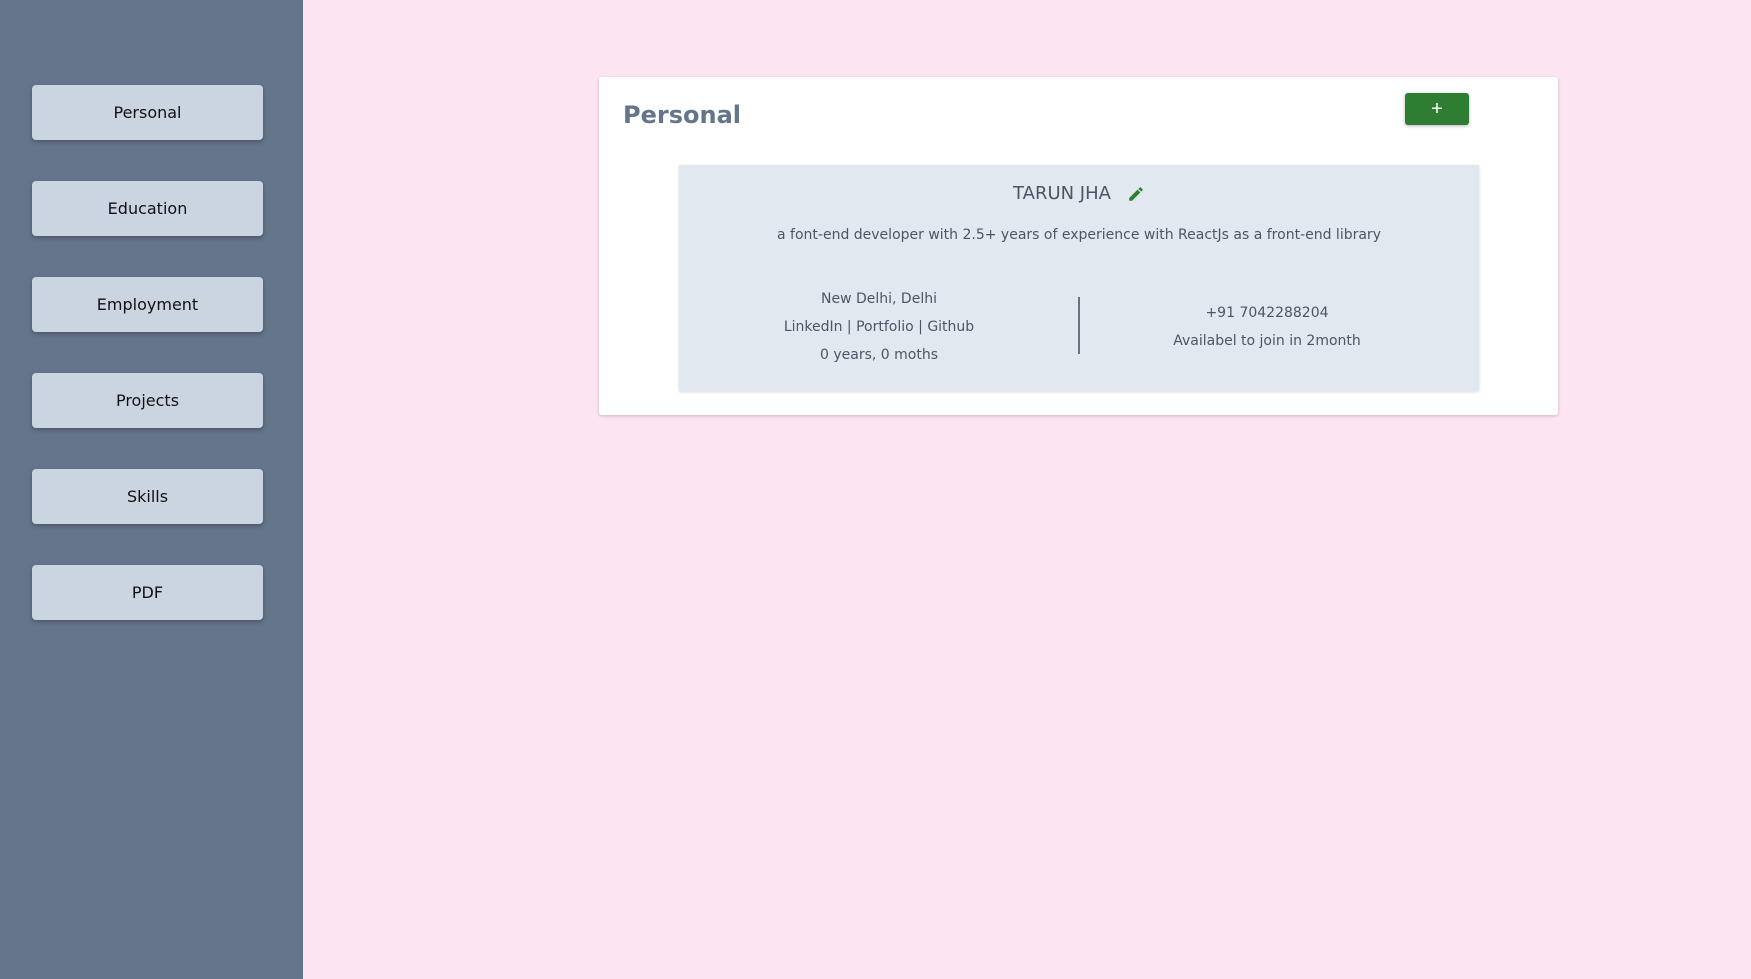 The width and height of the screenshot is (1751, 979). Describe the element at coordinates (147, 208) in the screenshot. I see `sidebar-item-education: Education` at that location.